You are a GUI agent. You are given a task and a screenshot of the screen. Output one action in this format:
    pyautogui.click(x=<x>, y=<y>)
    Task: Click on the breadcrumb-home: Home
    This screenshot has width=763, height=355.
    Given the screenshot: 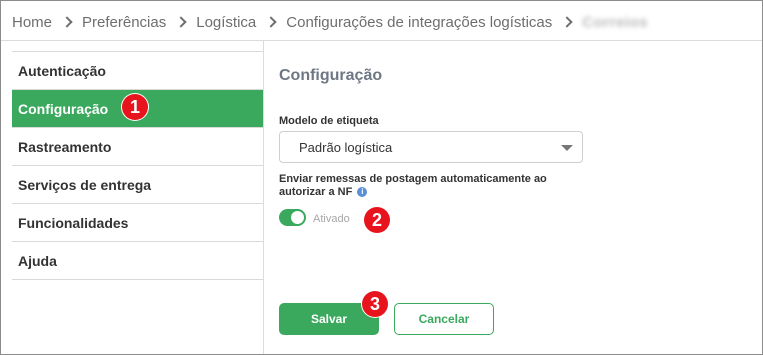 What is the action you would take?
    pyautogui.click(x=32, y=22)
    